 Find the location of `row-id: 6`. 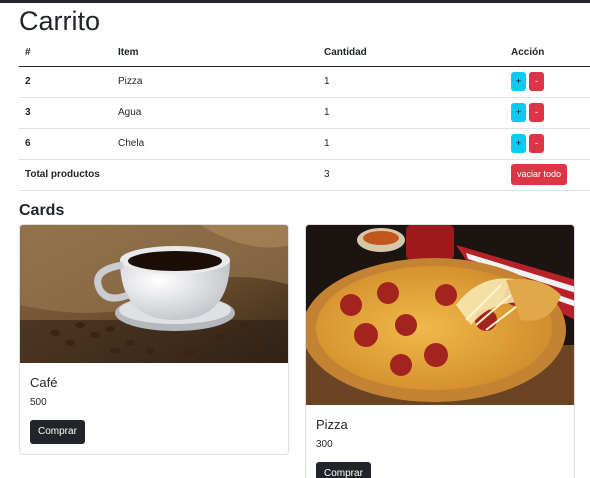

row-id: 6 is located at coordinates (65, 144).